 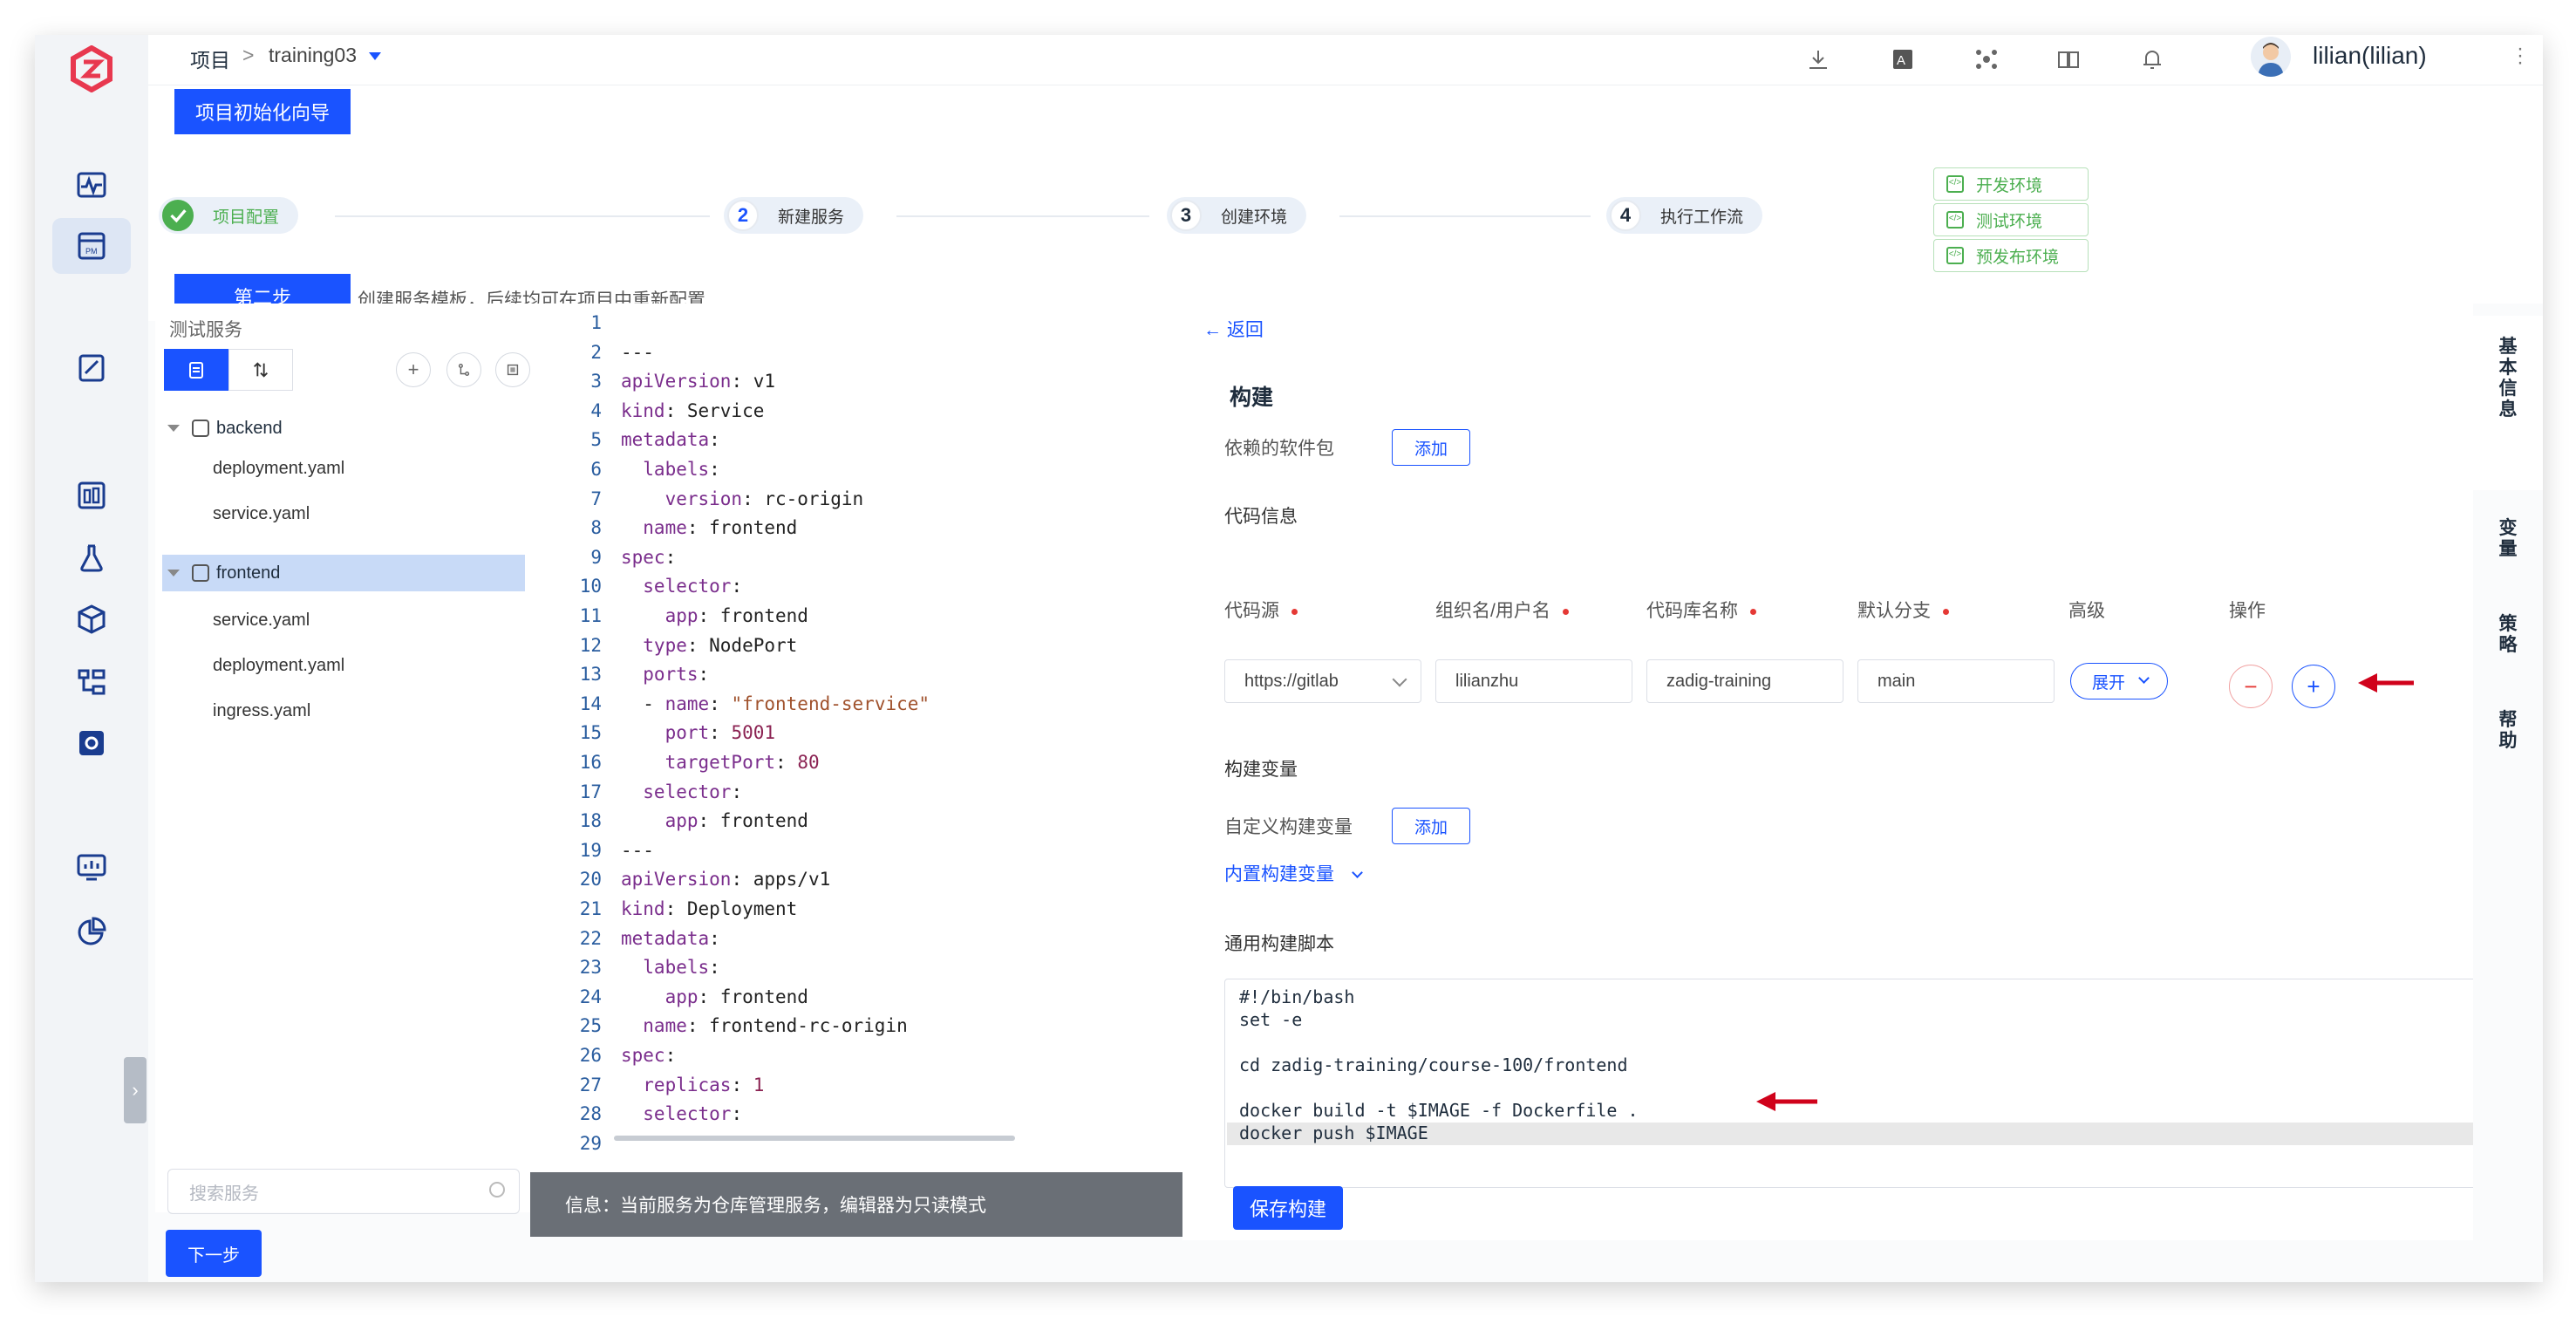 What do you see at coordinates (596, 322) in the screenshot?
I see `line-number: 1` at bounding box center [596, 322].